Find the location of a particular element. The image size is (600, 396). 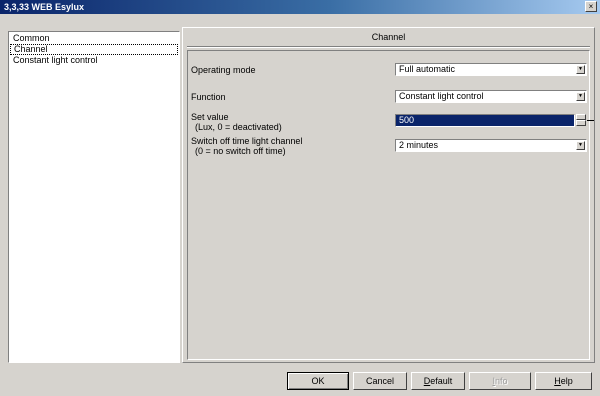

button-label: nfo is located at coordinates (501, 381).